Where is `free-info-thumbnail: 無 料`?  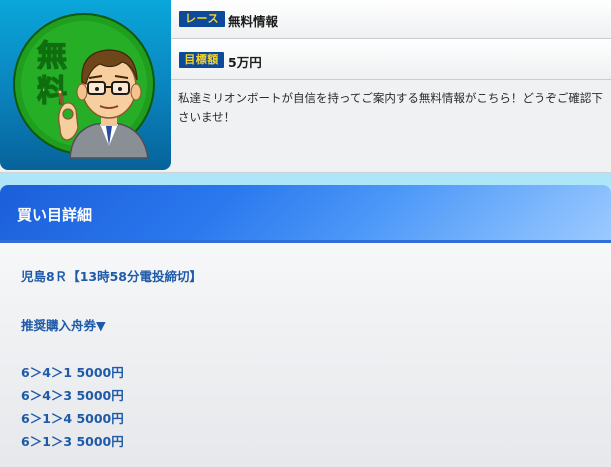 free-info-thumbnail: 無 料 is located at coordinates (85, 85).